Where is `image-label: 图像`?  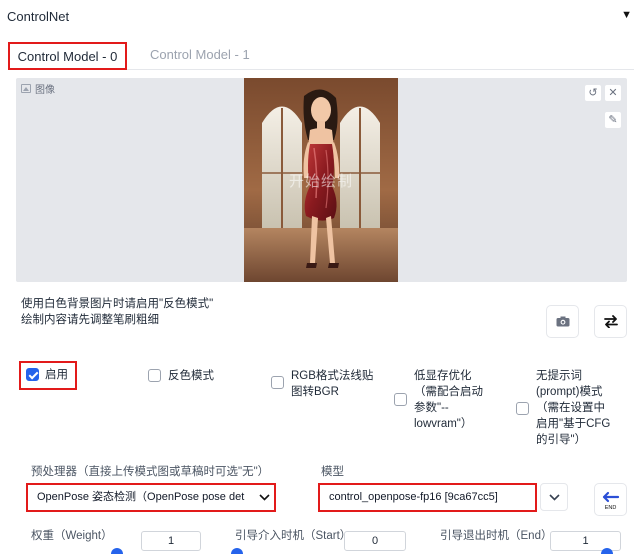 image-label: 图像 is located at coordinates (38, 88).